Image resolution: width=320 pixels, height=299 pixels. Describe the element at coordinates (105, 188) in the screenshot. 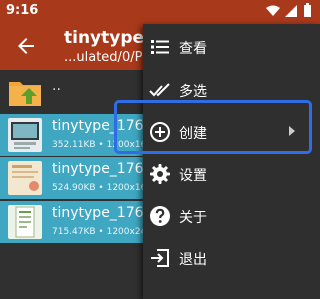

I see `file-meta: 524.90KB • 1200x1600` at that location.